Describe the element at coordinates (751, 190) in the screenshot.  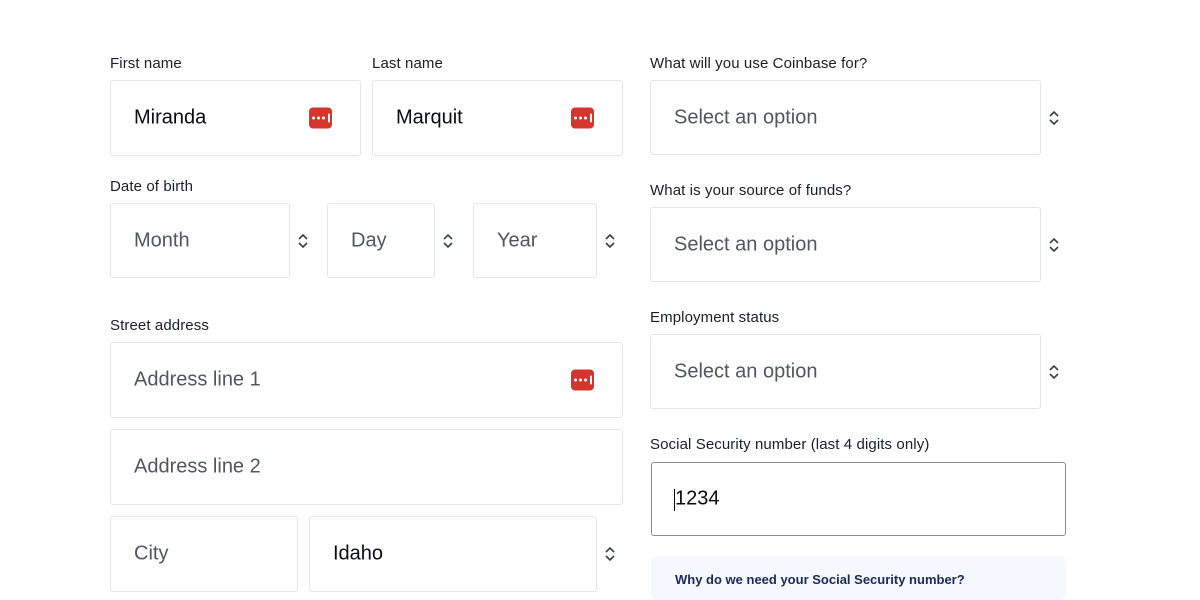
I see `funds-label: What is your source of funds?` at that location.